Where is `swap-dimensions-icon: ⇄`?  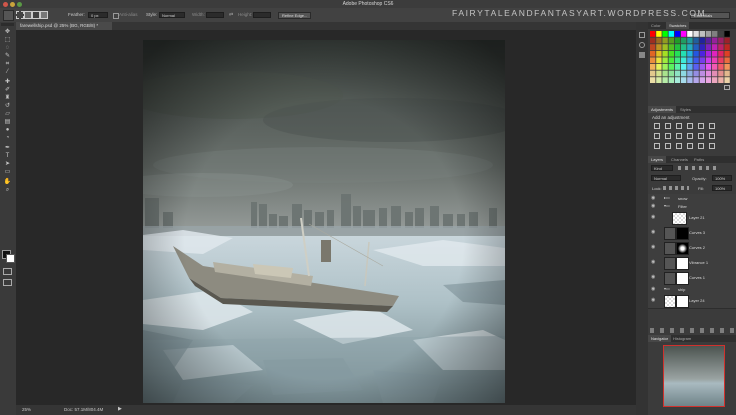 swap-dimensions-icon: ⇄ is located at coordinates (231, 15).